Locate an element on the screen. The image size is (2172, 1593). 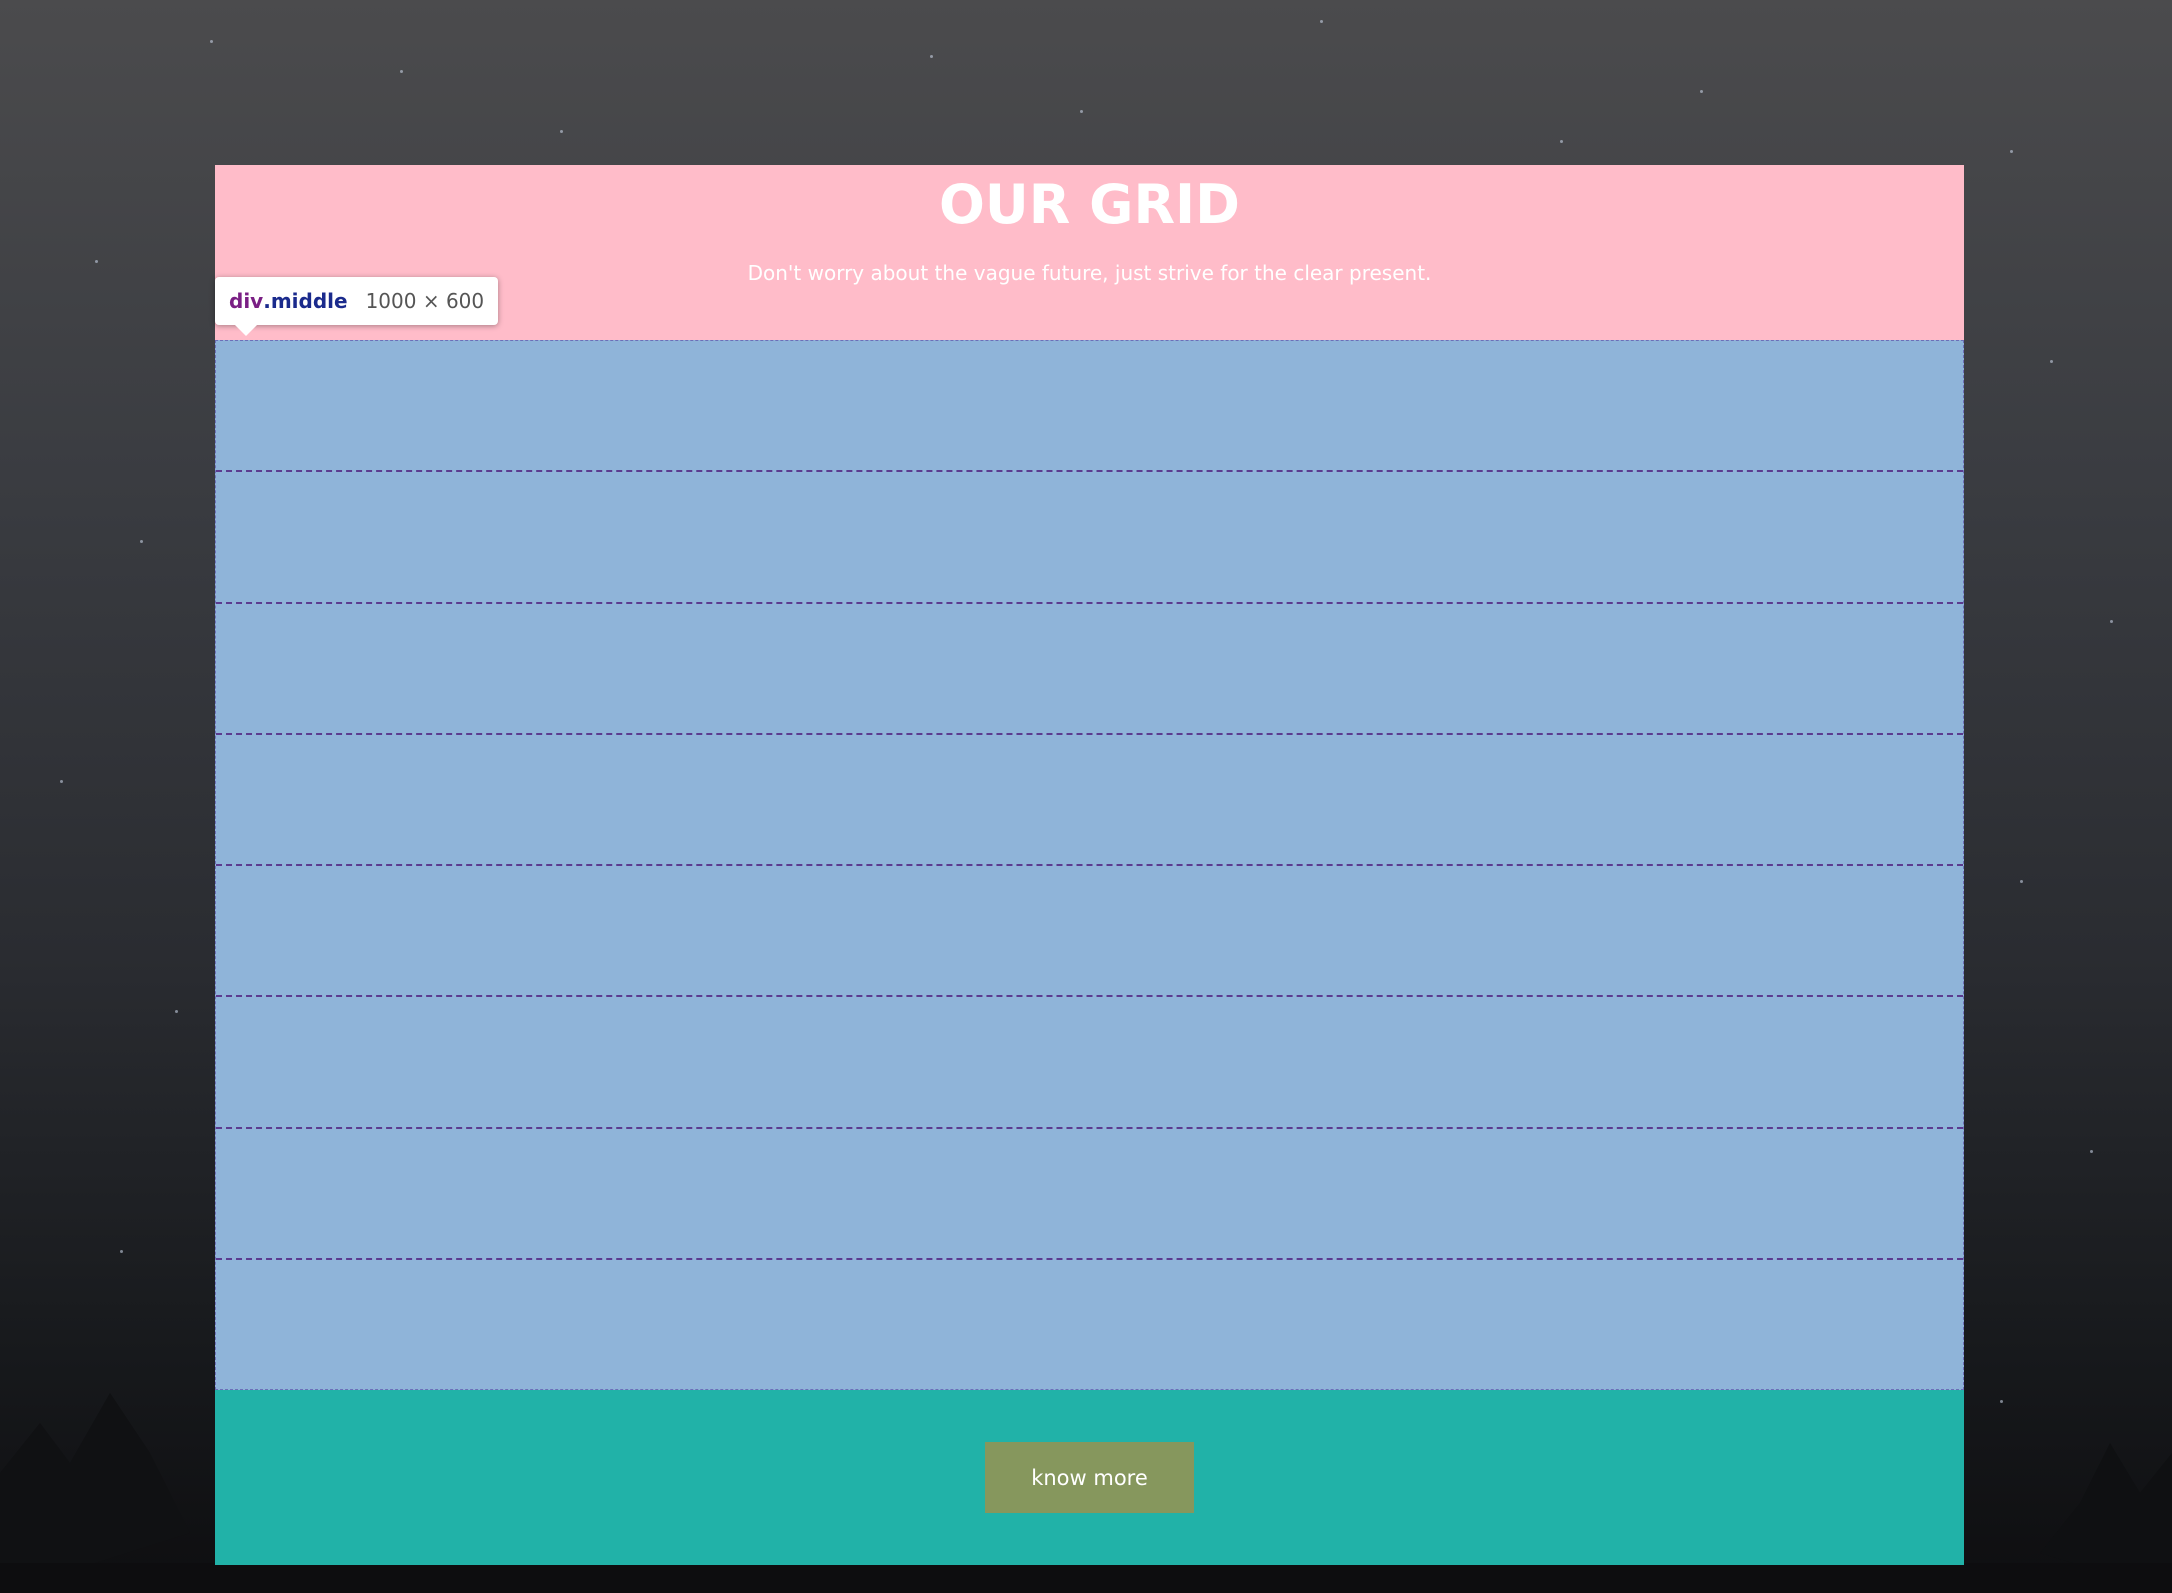
tooltip-dimensions: 1000 × 600 is located at coordinates (425, 301).